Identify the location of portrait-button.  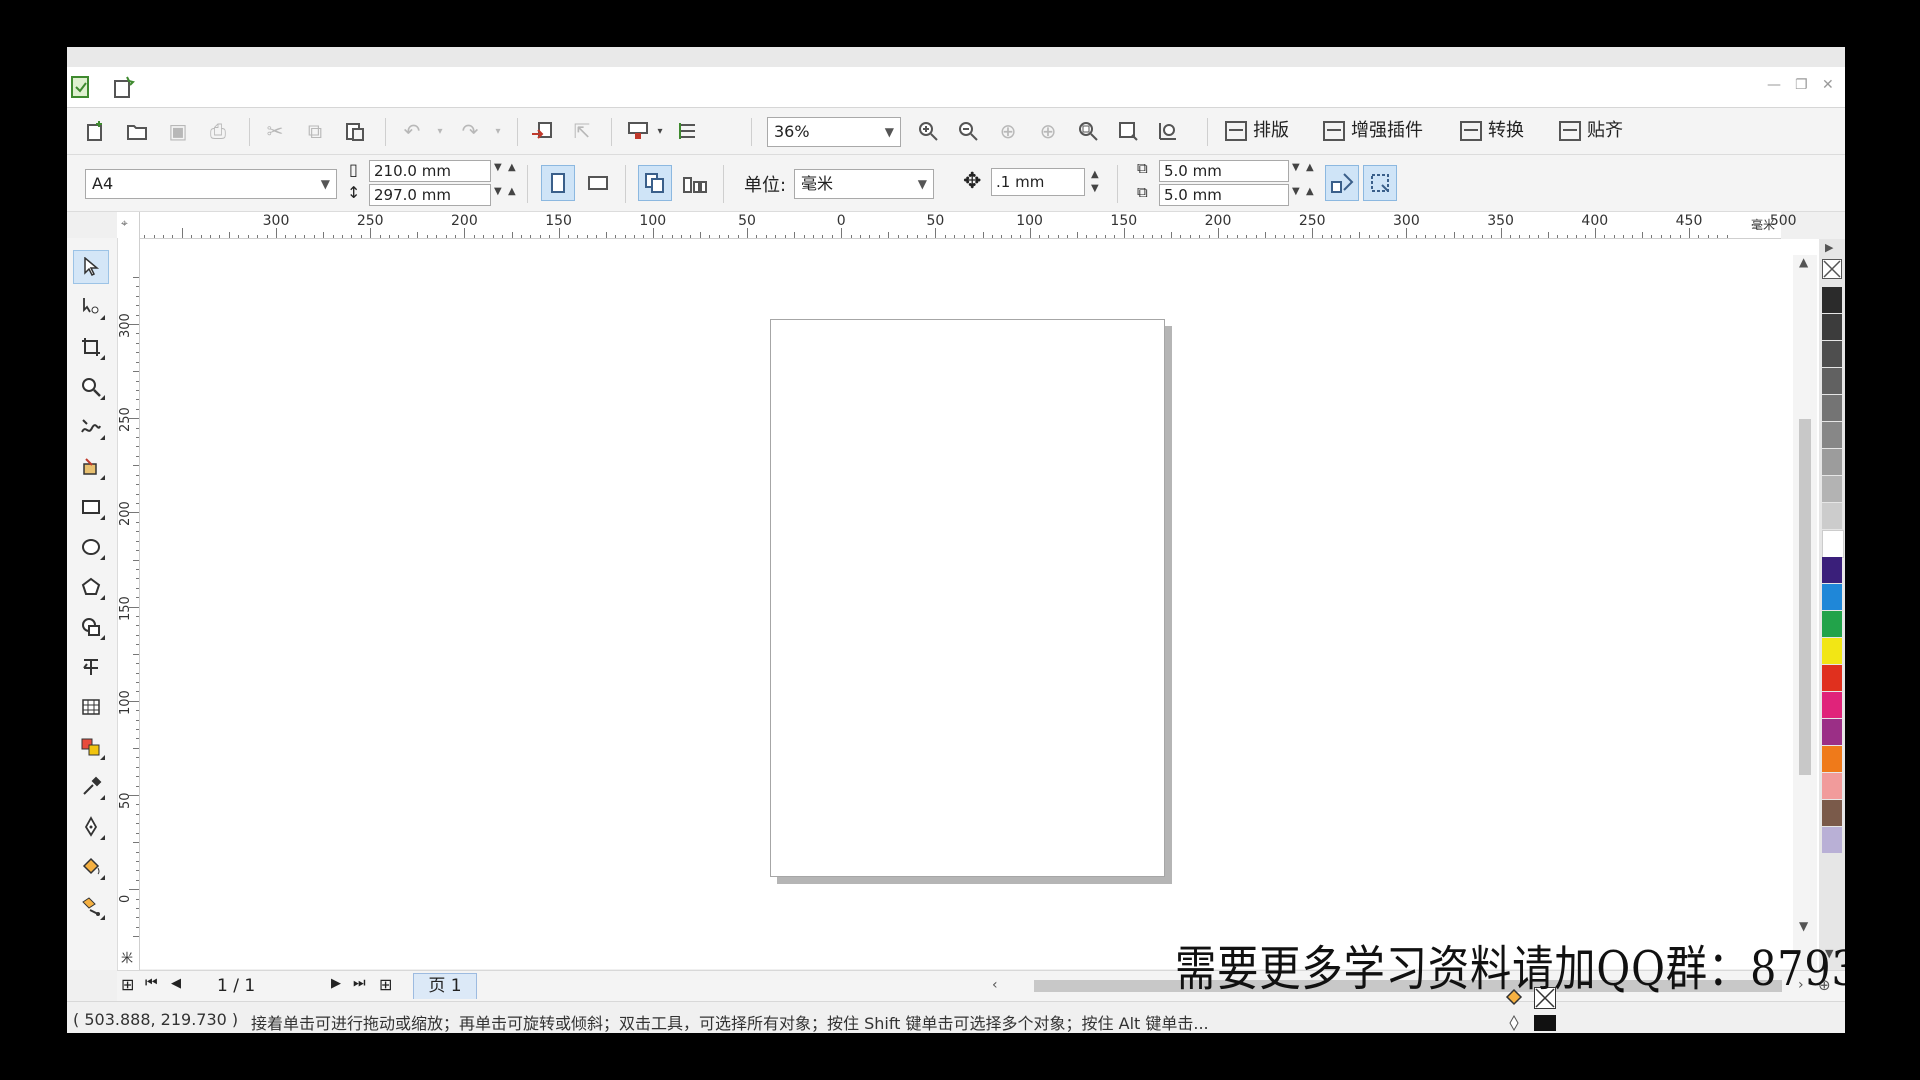
(558, 183).